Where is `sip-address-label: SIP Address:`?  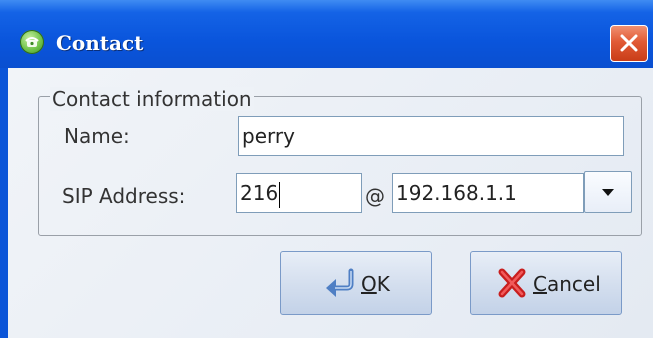 sip-address-label: SIP Address: is located at coordinates (124, 196).